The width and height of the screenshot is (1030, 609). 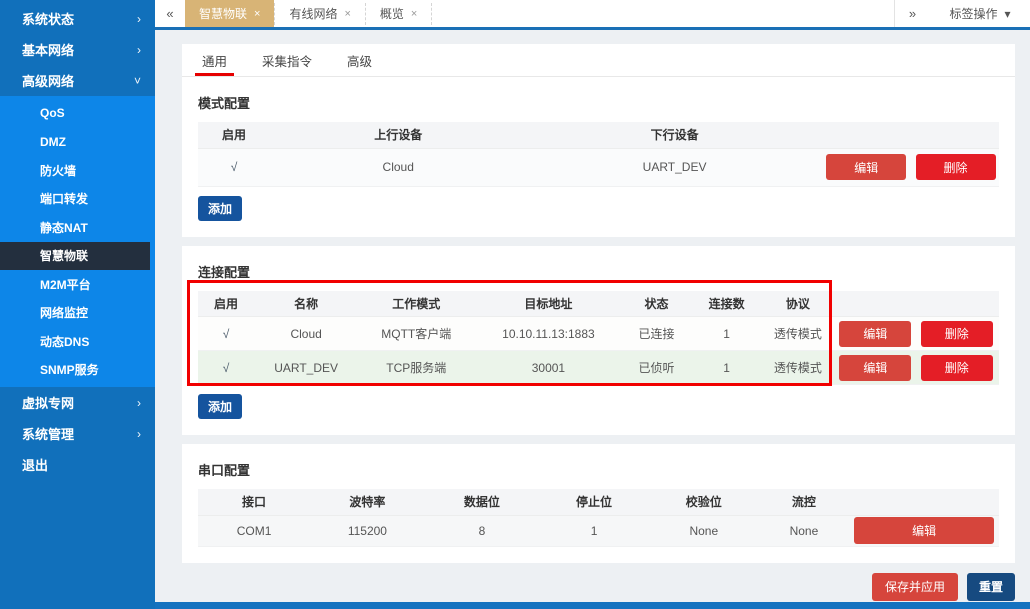 What do you see at coordinates (77, 170) in the screenshot?
I see `sidebar-item-firewall: 防火墙` at bounding box center [77, 170].